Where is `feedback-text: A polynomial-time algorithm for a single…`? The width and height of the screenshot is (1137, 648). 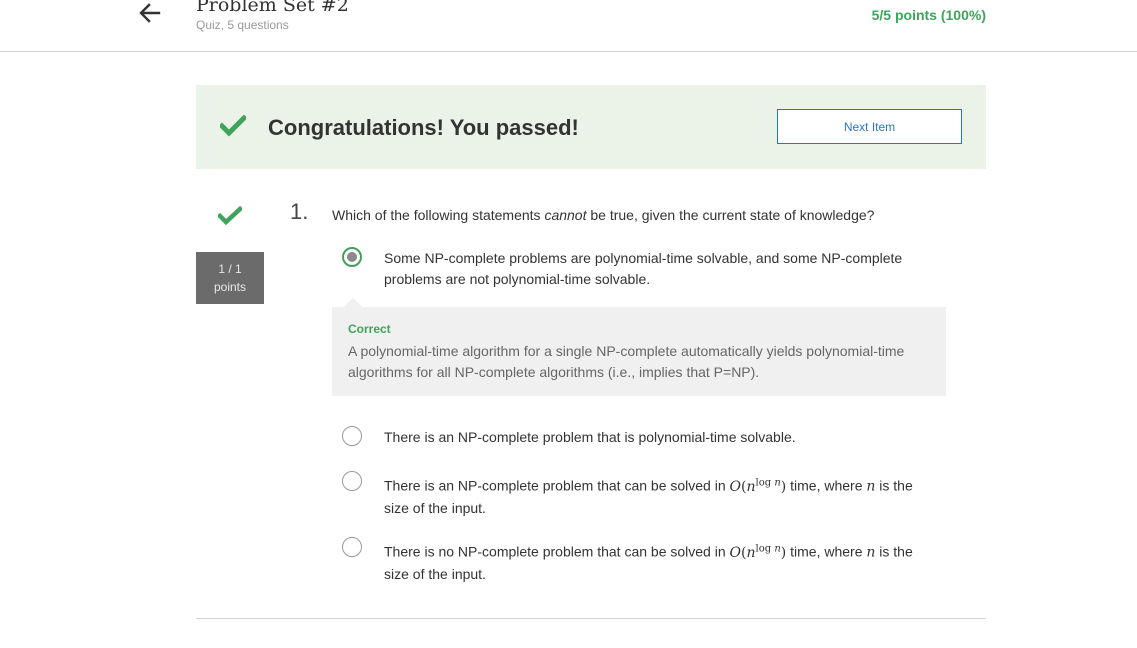 feedback-text: A polynomial-time algorithm for a single… is located at coordinates (626, 361).